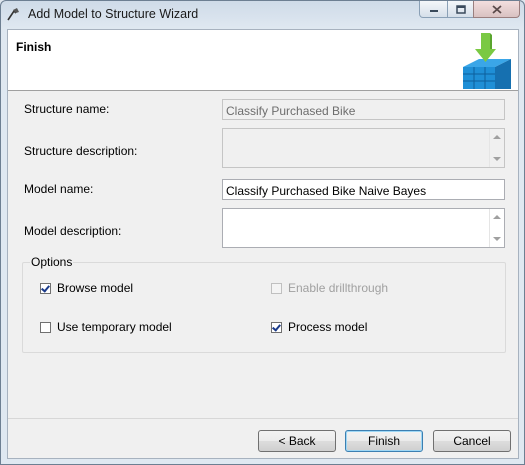  I want to click on maximize-icon, so click(460, 9).